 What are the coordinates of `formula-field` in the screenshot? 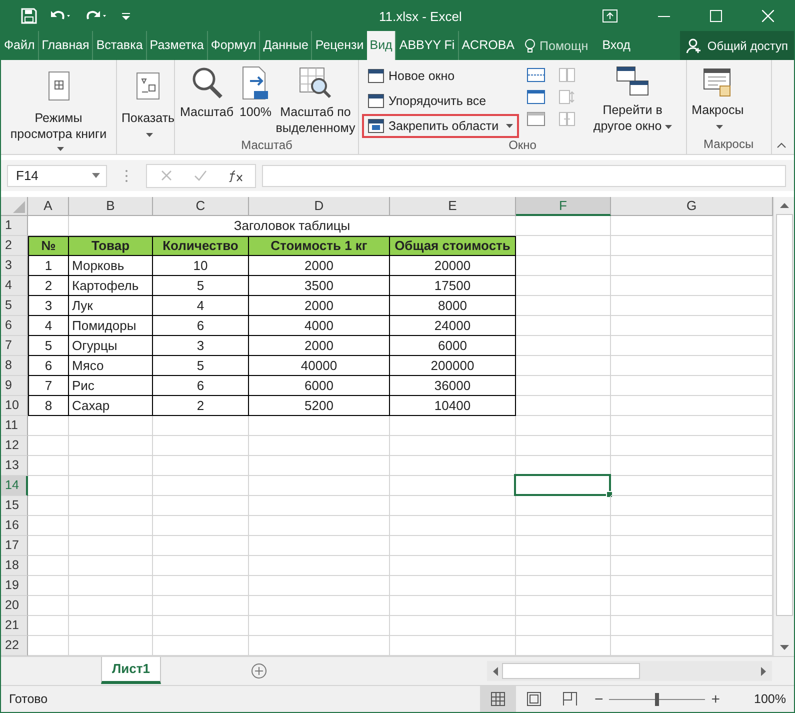 It's located at (524, 175).